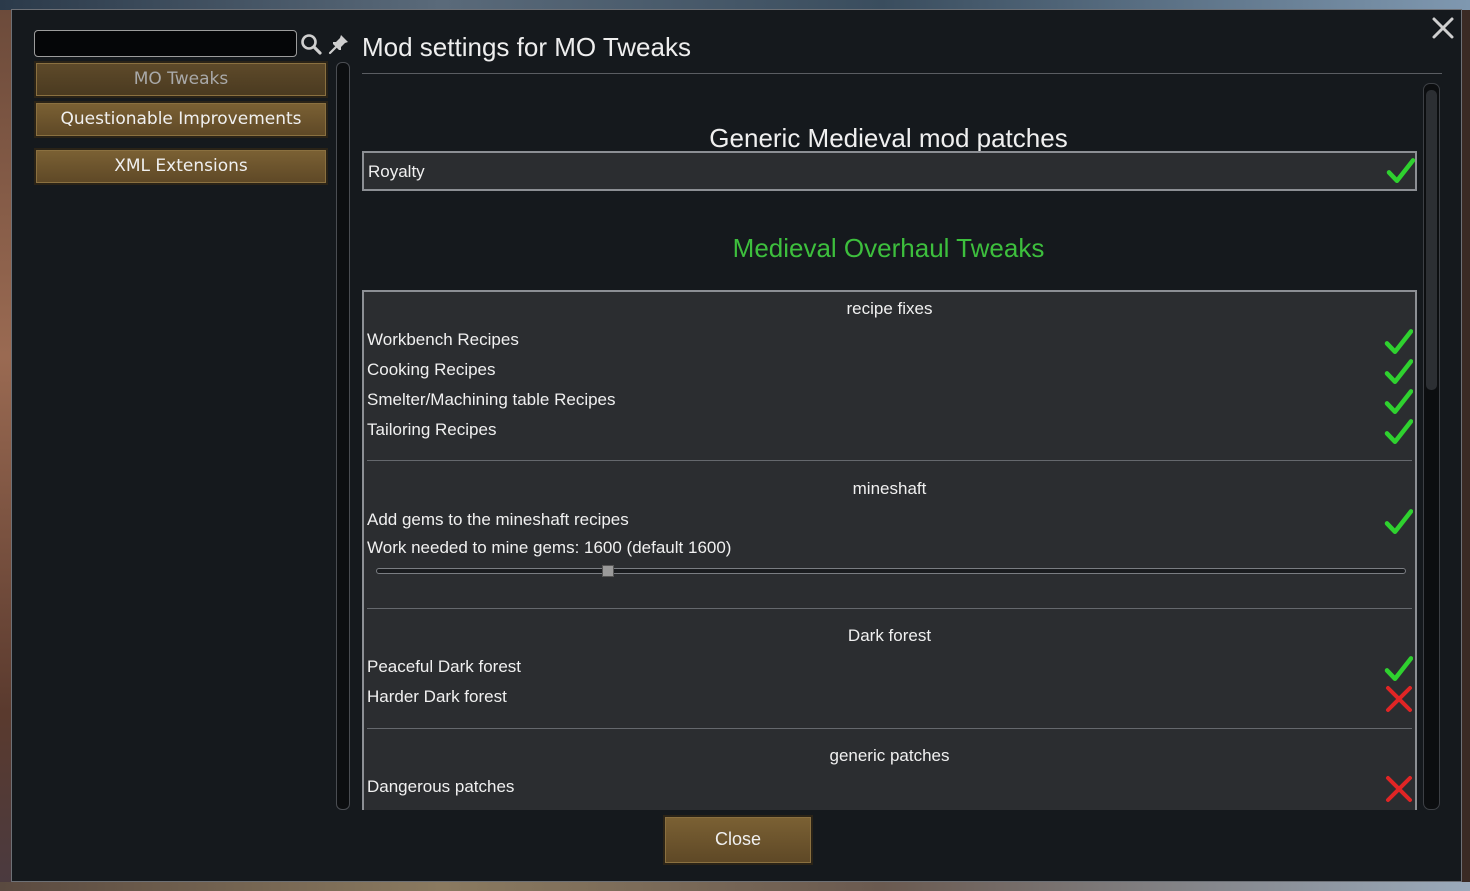 The width and height of the screenshot is (1470, 891). Describe the element at coordinates (526, 47) in the screenshot. I see `page-title: Mod settings for MO Tweaks` at that location.